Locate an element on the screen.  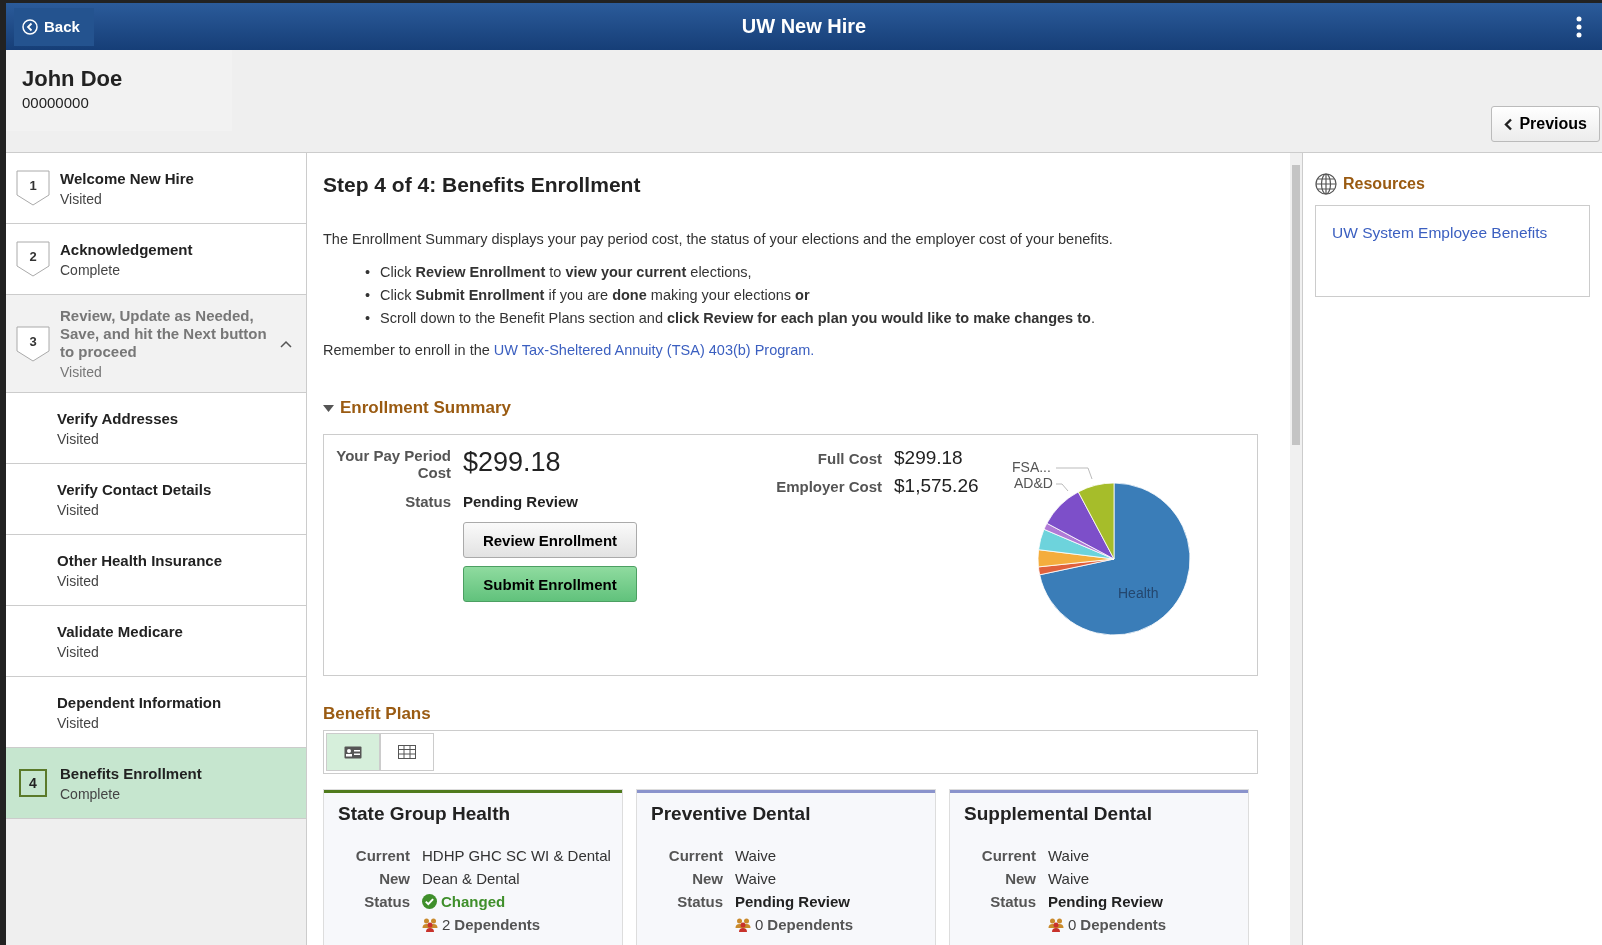
step-title: Acknowledgement is located at coordinates (127, 249).